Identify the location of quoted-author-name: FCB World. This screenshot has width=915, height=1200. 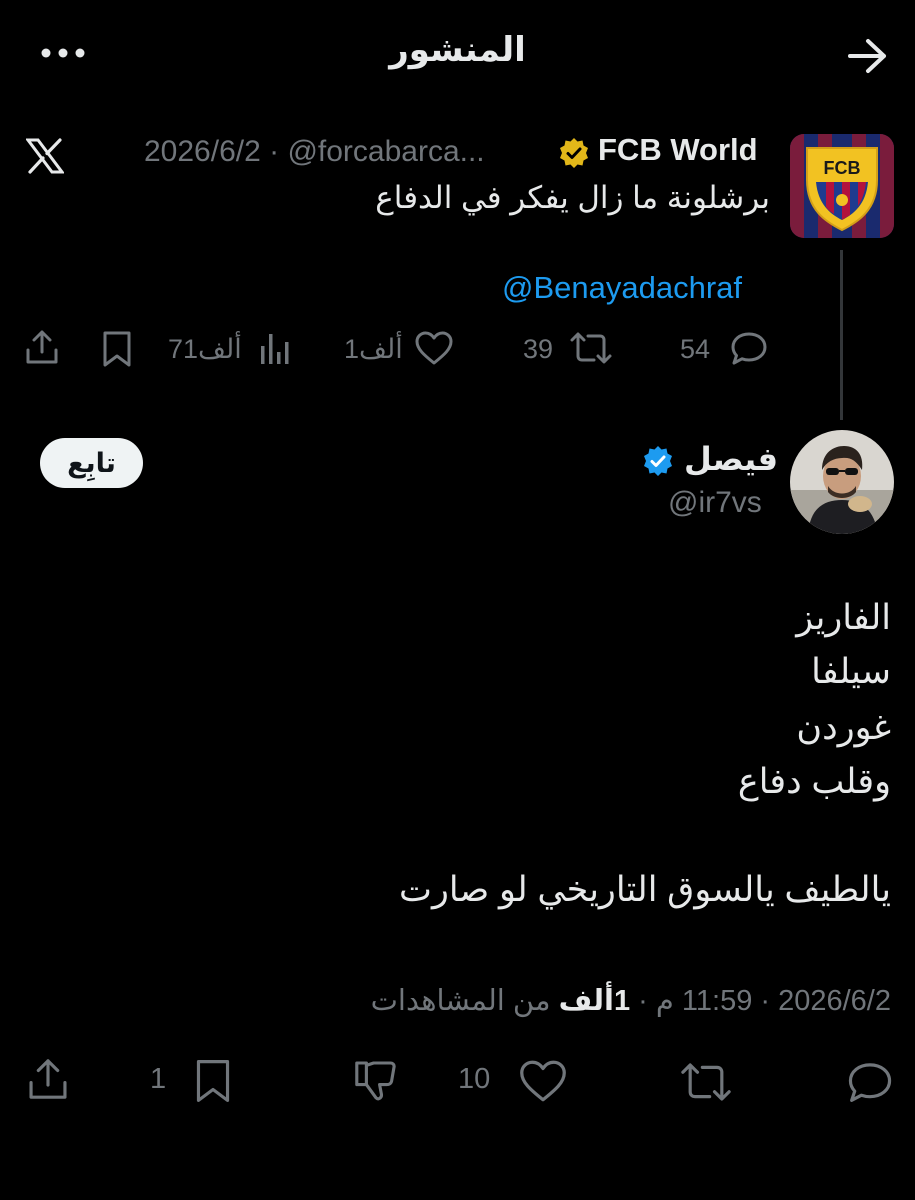
(678, 150).